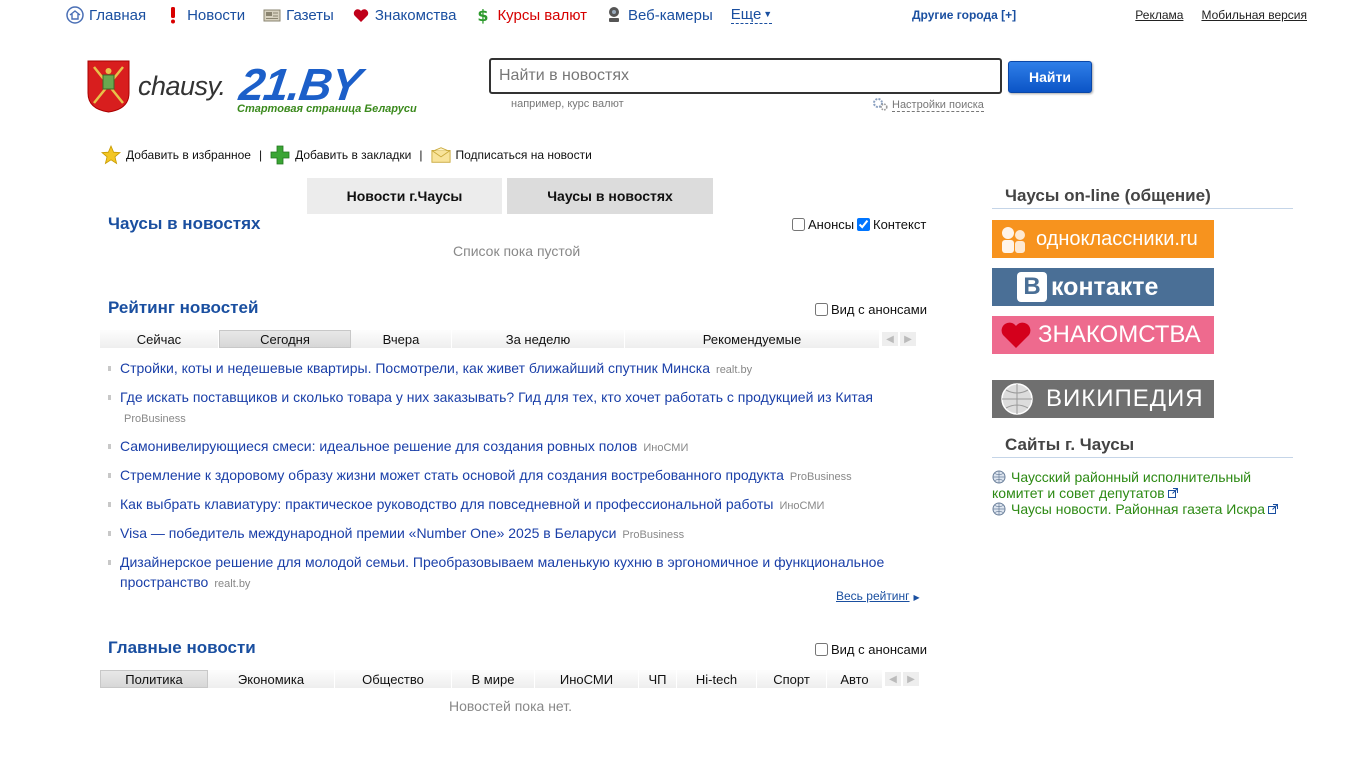 Image resolution: width=1366 pixels, height=768 pixels. Describe the element at coordinates (938, 105) in the screenshot. I see `search-settings-label: Настройки поиска` at that location.